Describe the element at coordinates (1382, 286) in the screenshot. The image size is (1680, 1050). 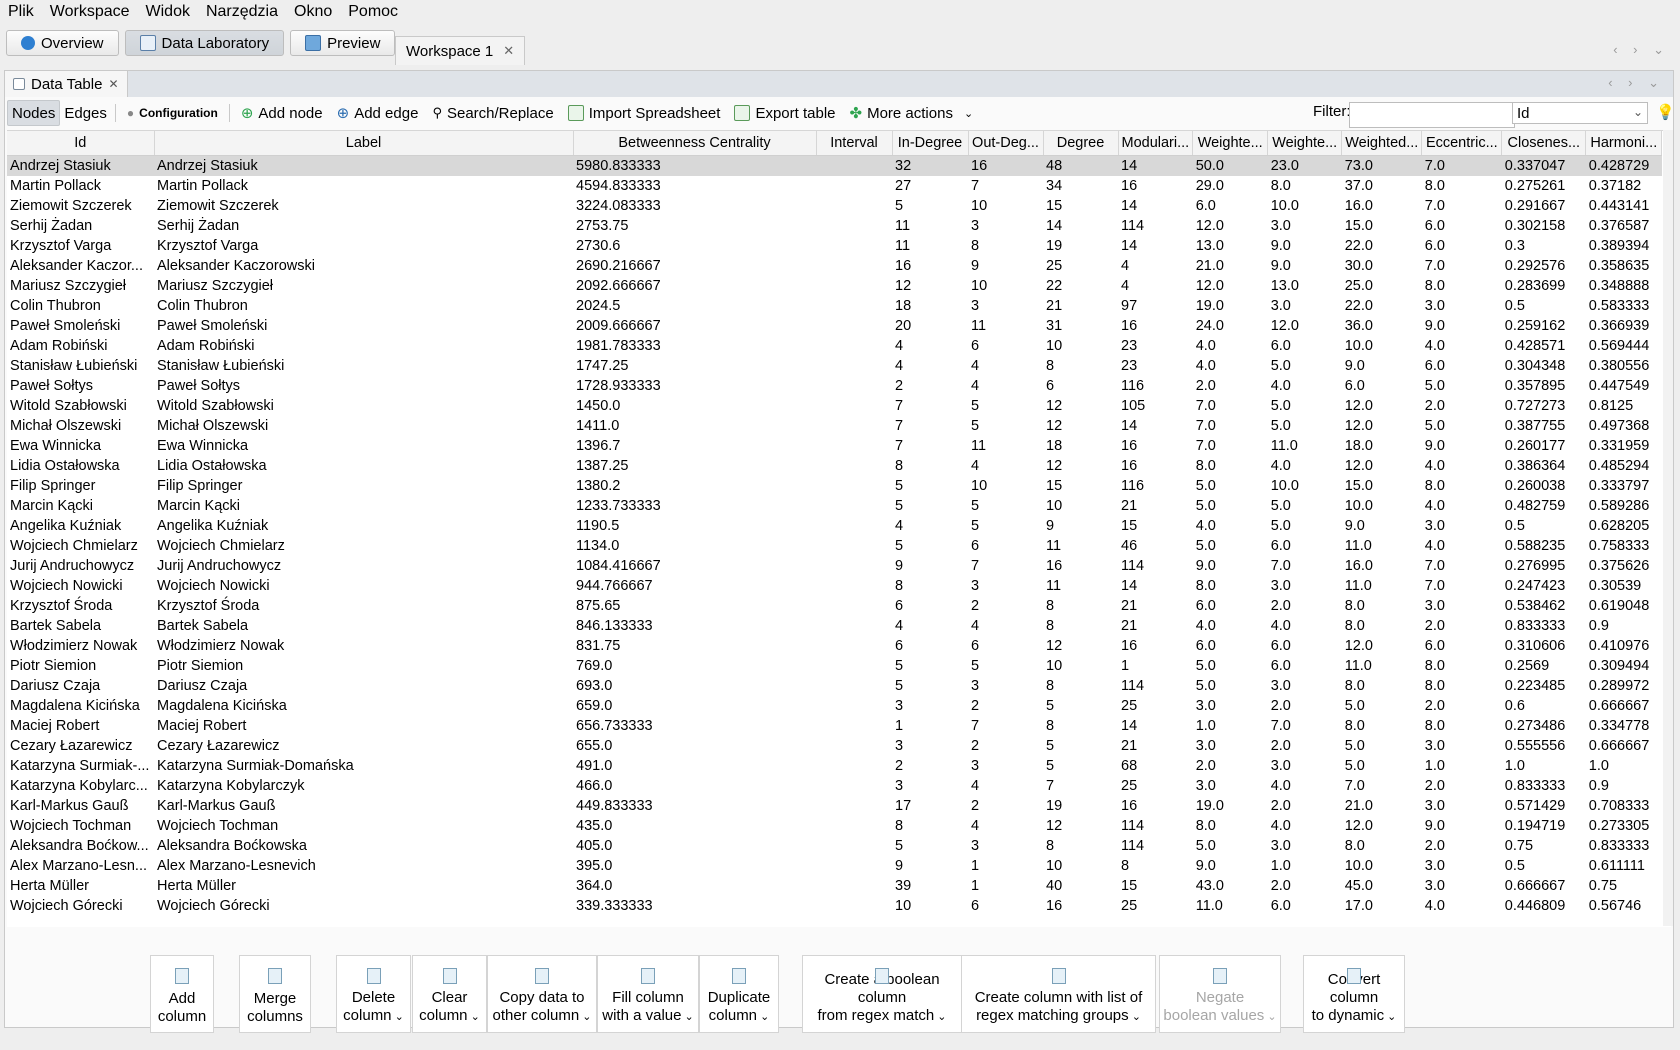
I see `table-cell: 25.0` at that location.